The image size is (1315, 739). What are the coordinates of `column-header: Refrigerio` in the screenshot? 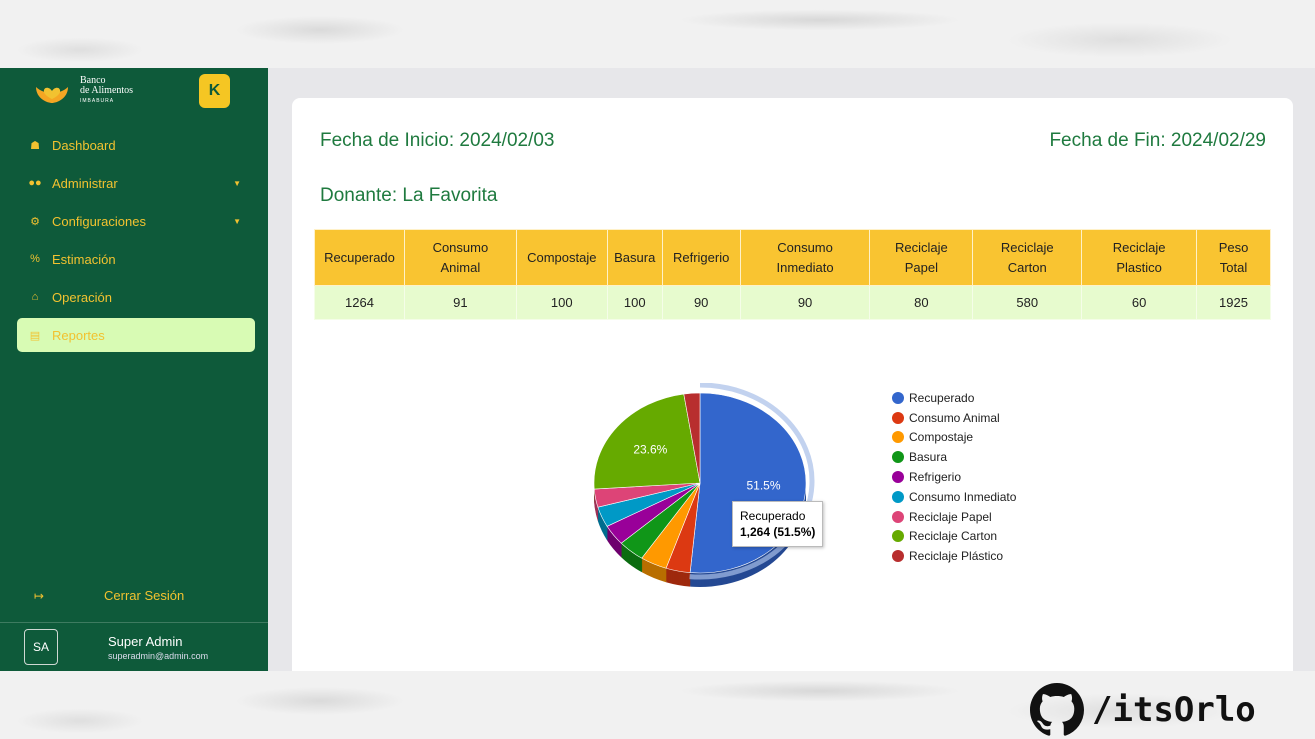 It's located at (701, 257).